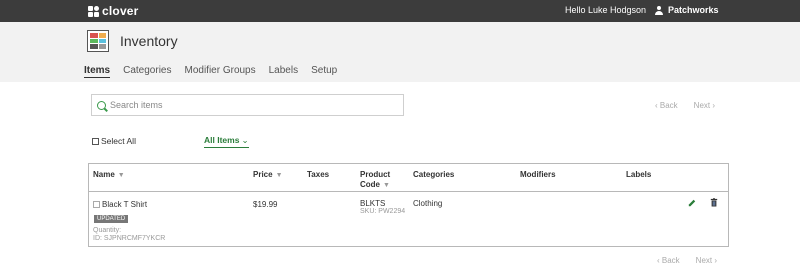  I want to click on user-icon, so click(659, 10).